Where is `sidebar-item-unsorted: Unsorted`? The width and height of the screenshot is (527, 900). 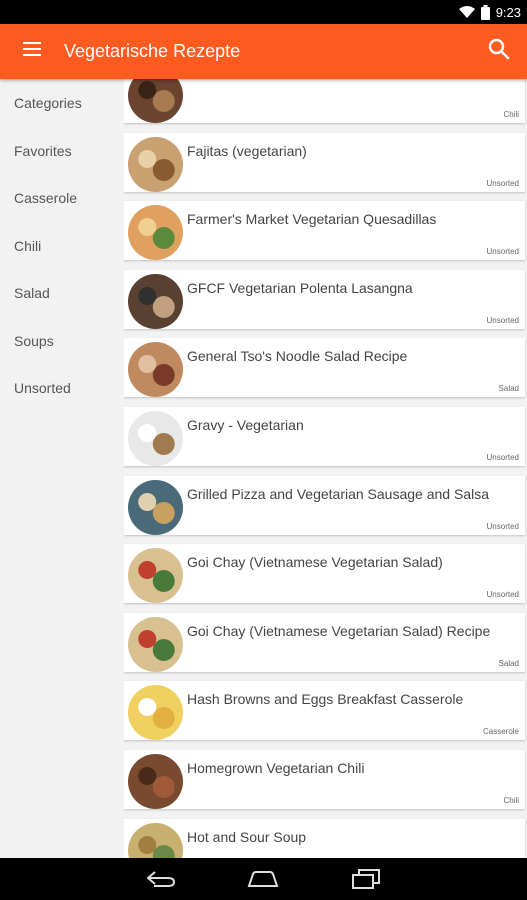
sidebar-item-unsorted: Unsorted is located at coordinates (61, 389).